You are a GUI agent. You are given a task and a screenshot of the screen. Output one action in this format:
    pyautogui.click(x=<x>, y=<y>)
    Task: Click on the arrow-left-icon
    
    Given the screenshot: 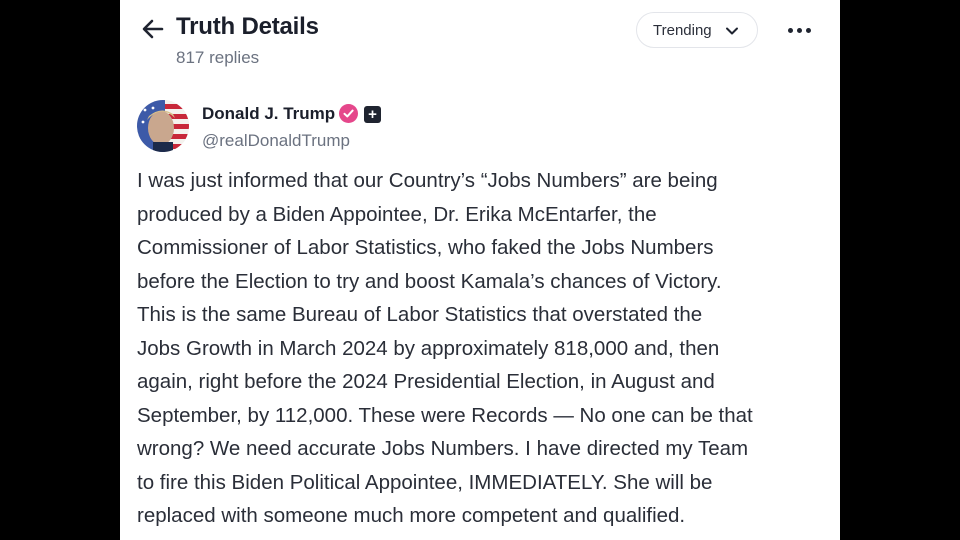 What is the action you would take?
    pyautogui.click(x=153, y=29)
    